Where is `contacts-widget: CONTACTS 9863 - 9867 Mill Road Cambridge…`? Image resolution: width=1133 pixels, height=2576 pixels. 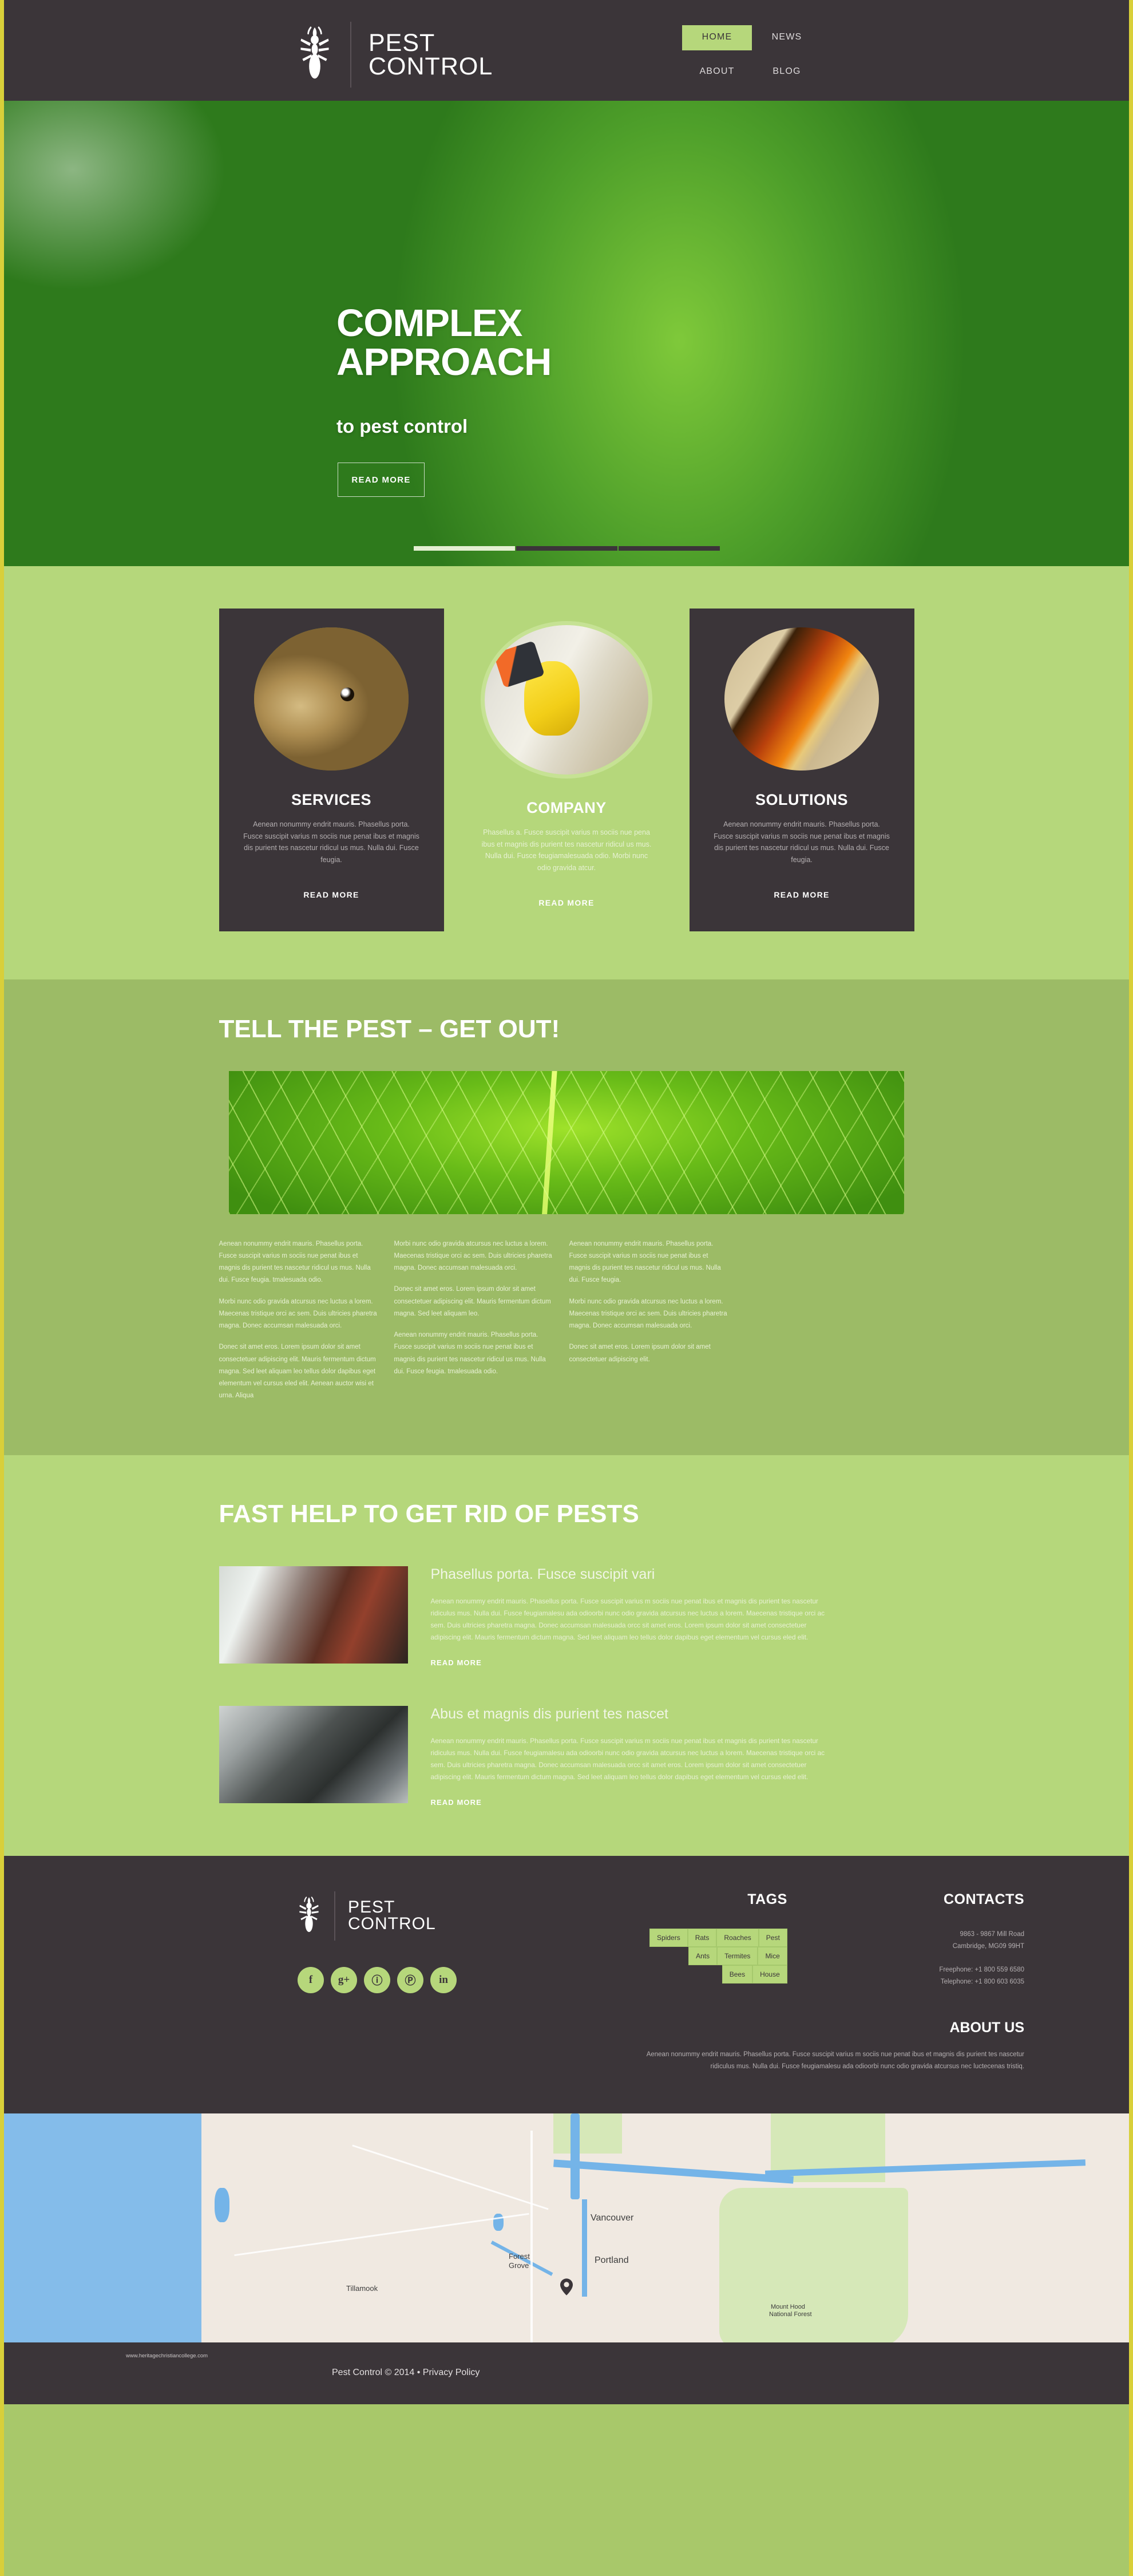
contacts-widget: CONTACTS 9863 - 9867 Mill Road Cambridge… is located at coordinates (937, 1940).